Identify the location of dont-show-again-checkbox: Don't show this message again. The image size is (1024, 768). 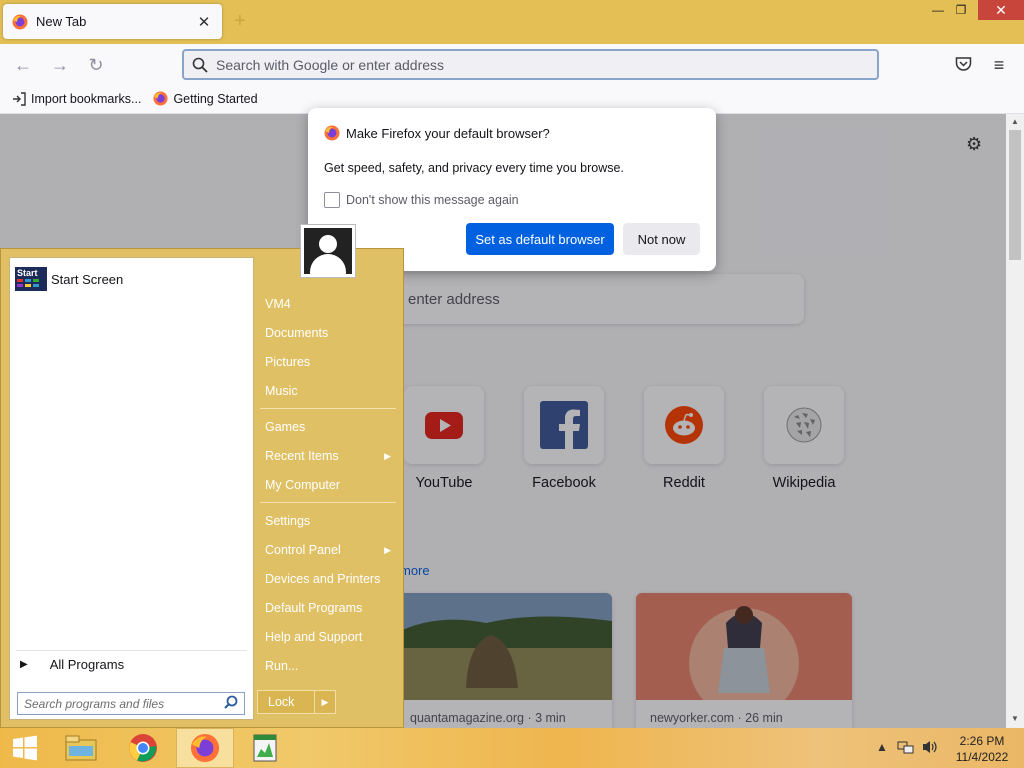
(421, 200).